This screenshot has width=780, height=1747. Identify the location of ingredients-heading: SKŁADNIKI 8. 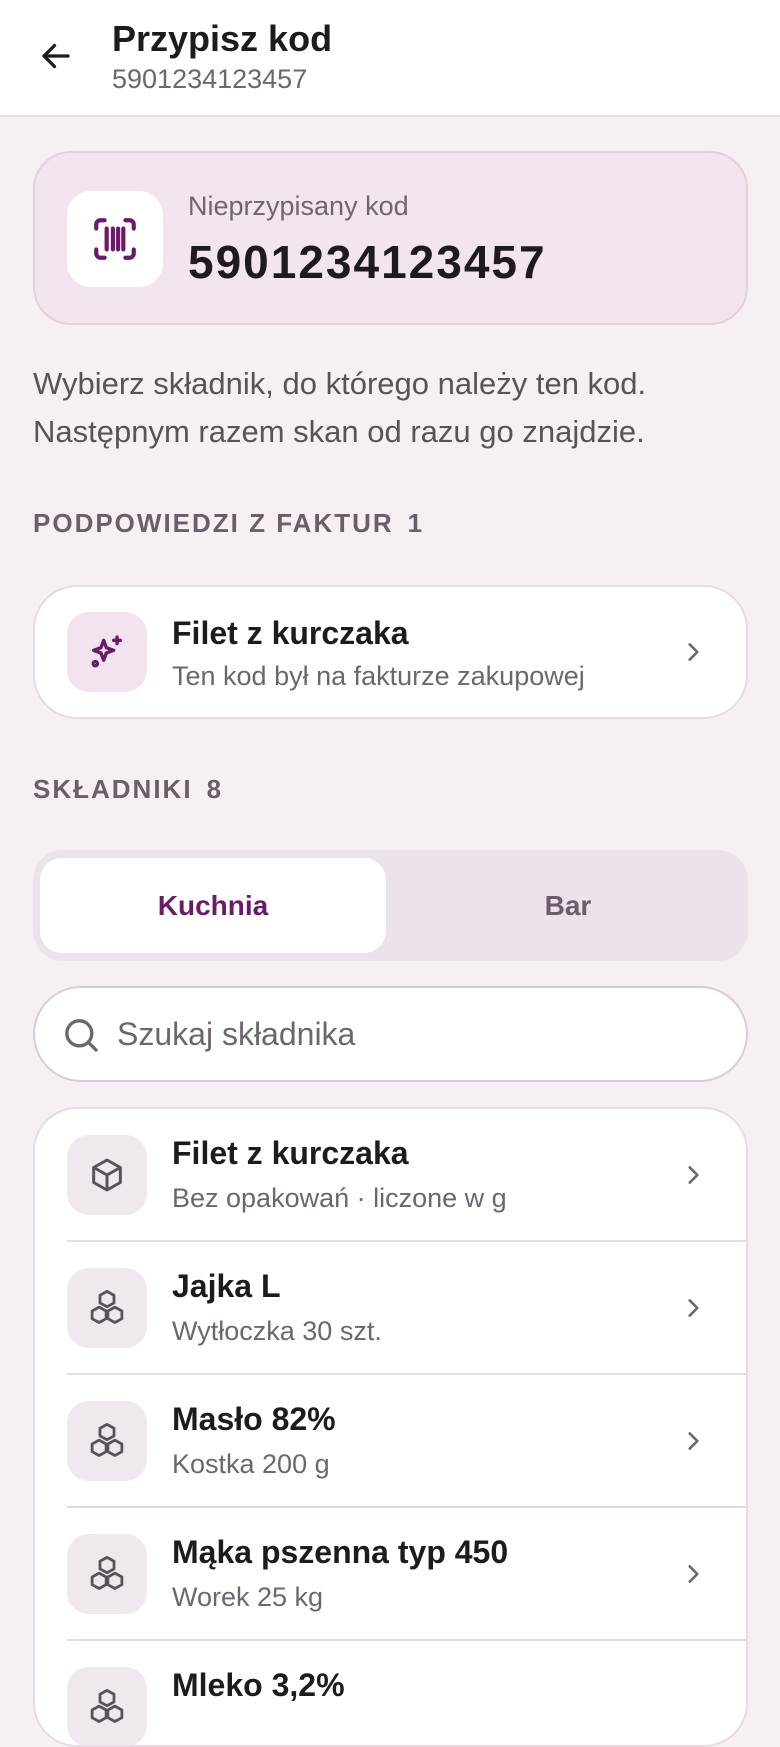
(128, 789).